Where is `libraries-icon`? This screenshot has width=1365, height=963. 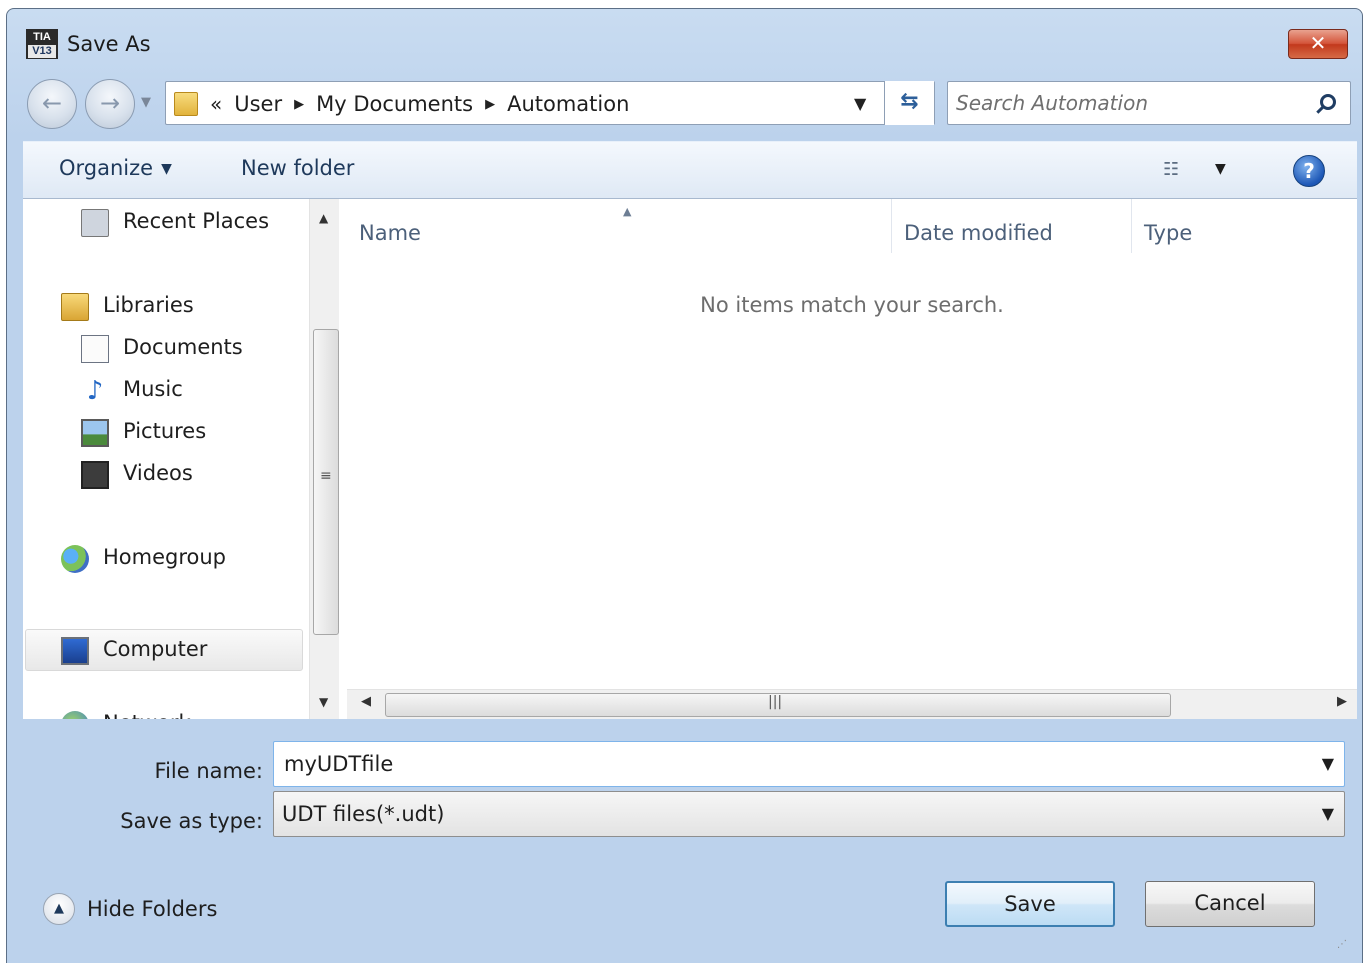 libraries-icon is located at coordinates (75, 307).